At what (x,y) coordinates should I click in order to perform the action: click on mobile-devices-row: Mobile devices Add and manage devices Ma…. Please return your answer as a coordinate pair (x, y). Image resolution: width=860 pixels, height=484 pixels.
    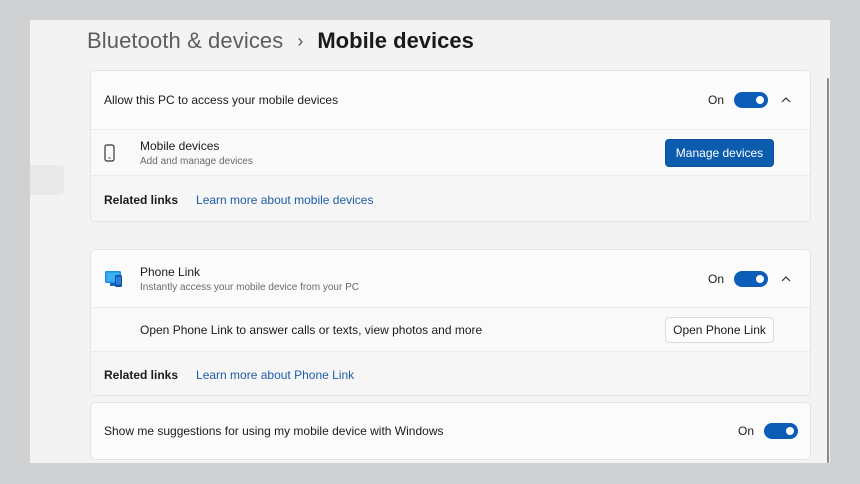
    Looking at the image, I should click on (450, 152).